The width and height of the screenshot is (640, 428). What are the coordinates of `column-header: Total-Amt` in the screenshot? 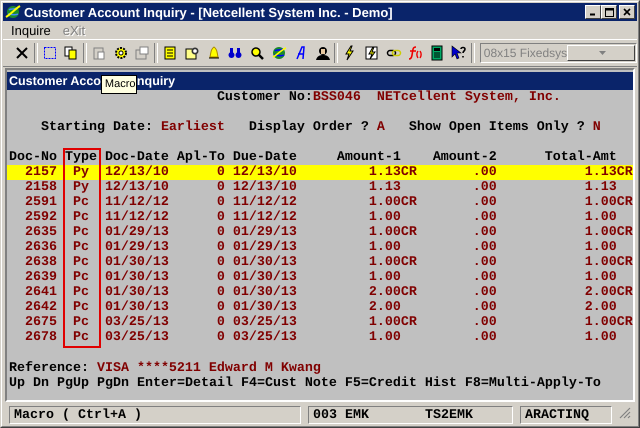 It's located at (580, 157).